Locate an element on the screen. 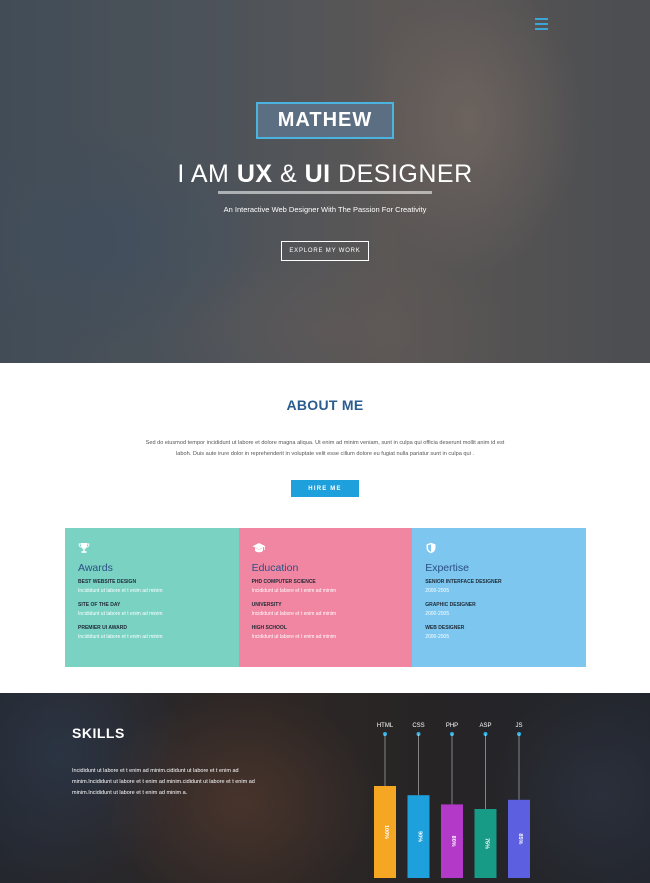  list-item-title: UNIVERSITY is located at coordinates (266, 605).